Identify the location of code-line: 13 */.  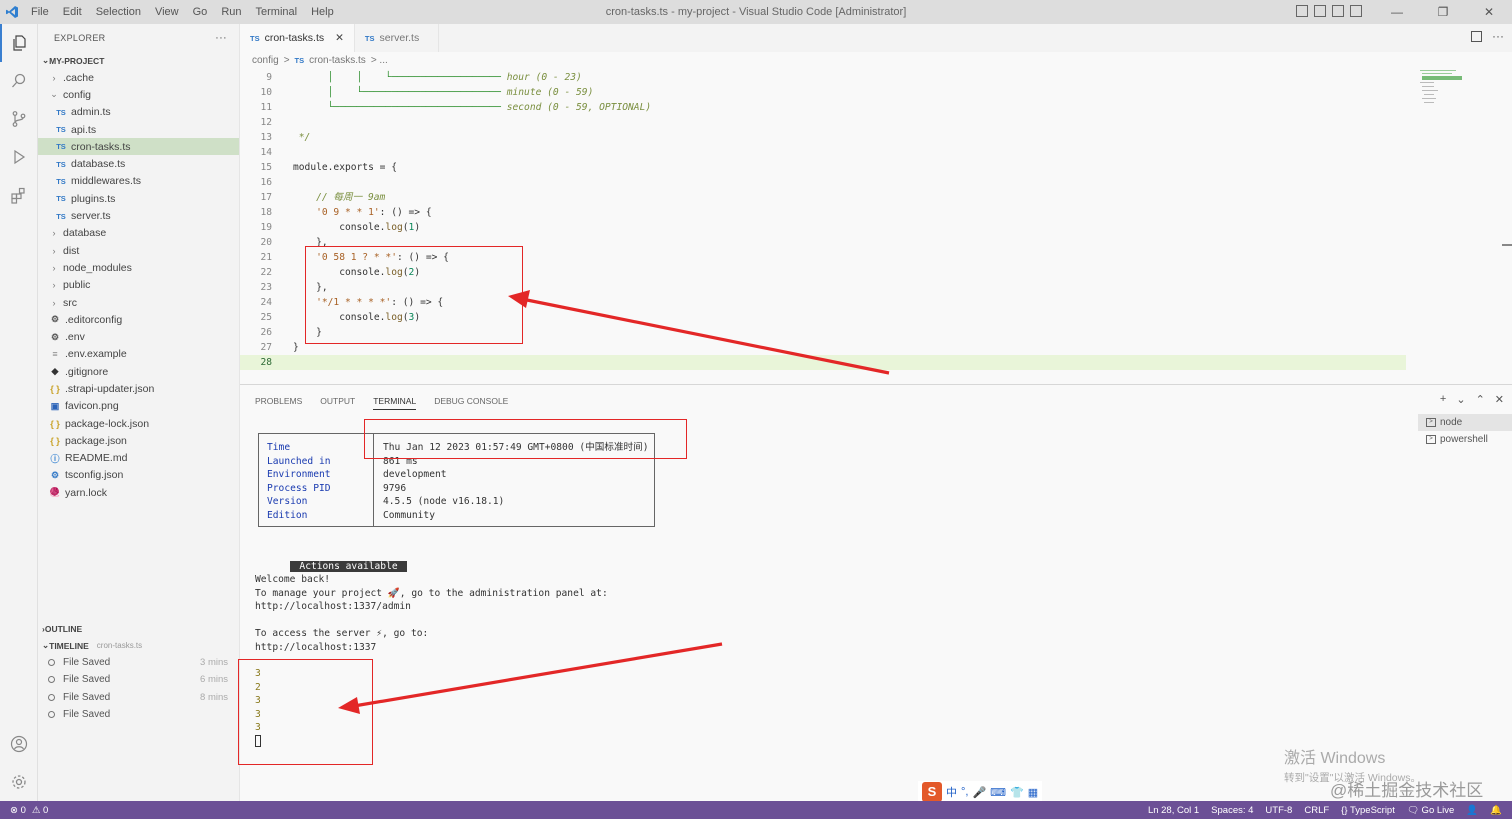
(823, 137).